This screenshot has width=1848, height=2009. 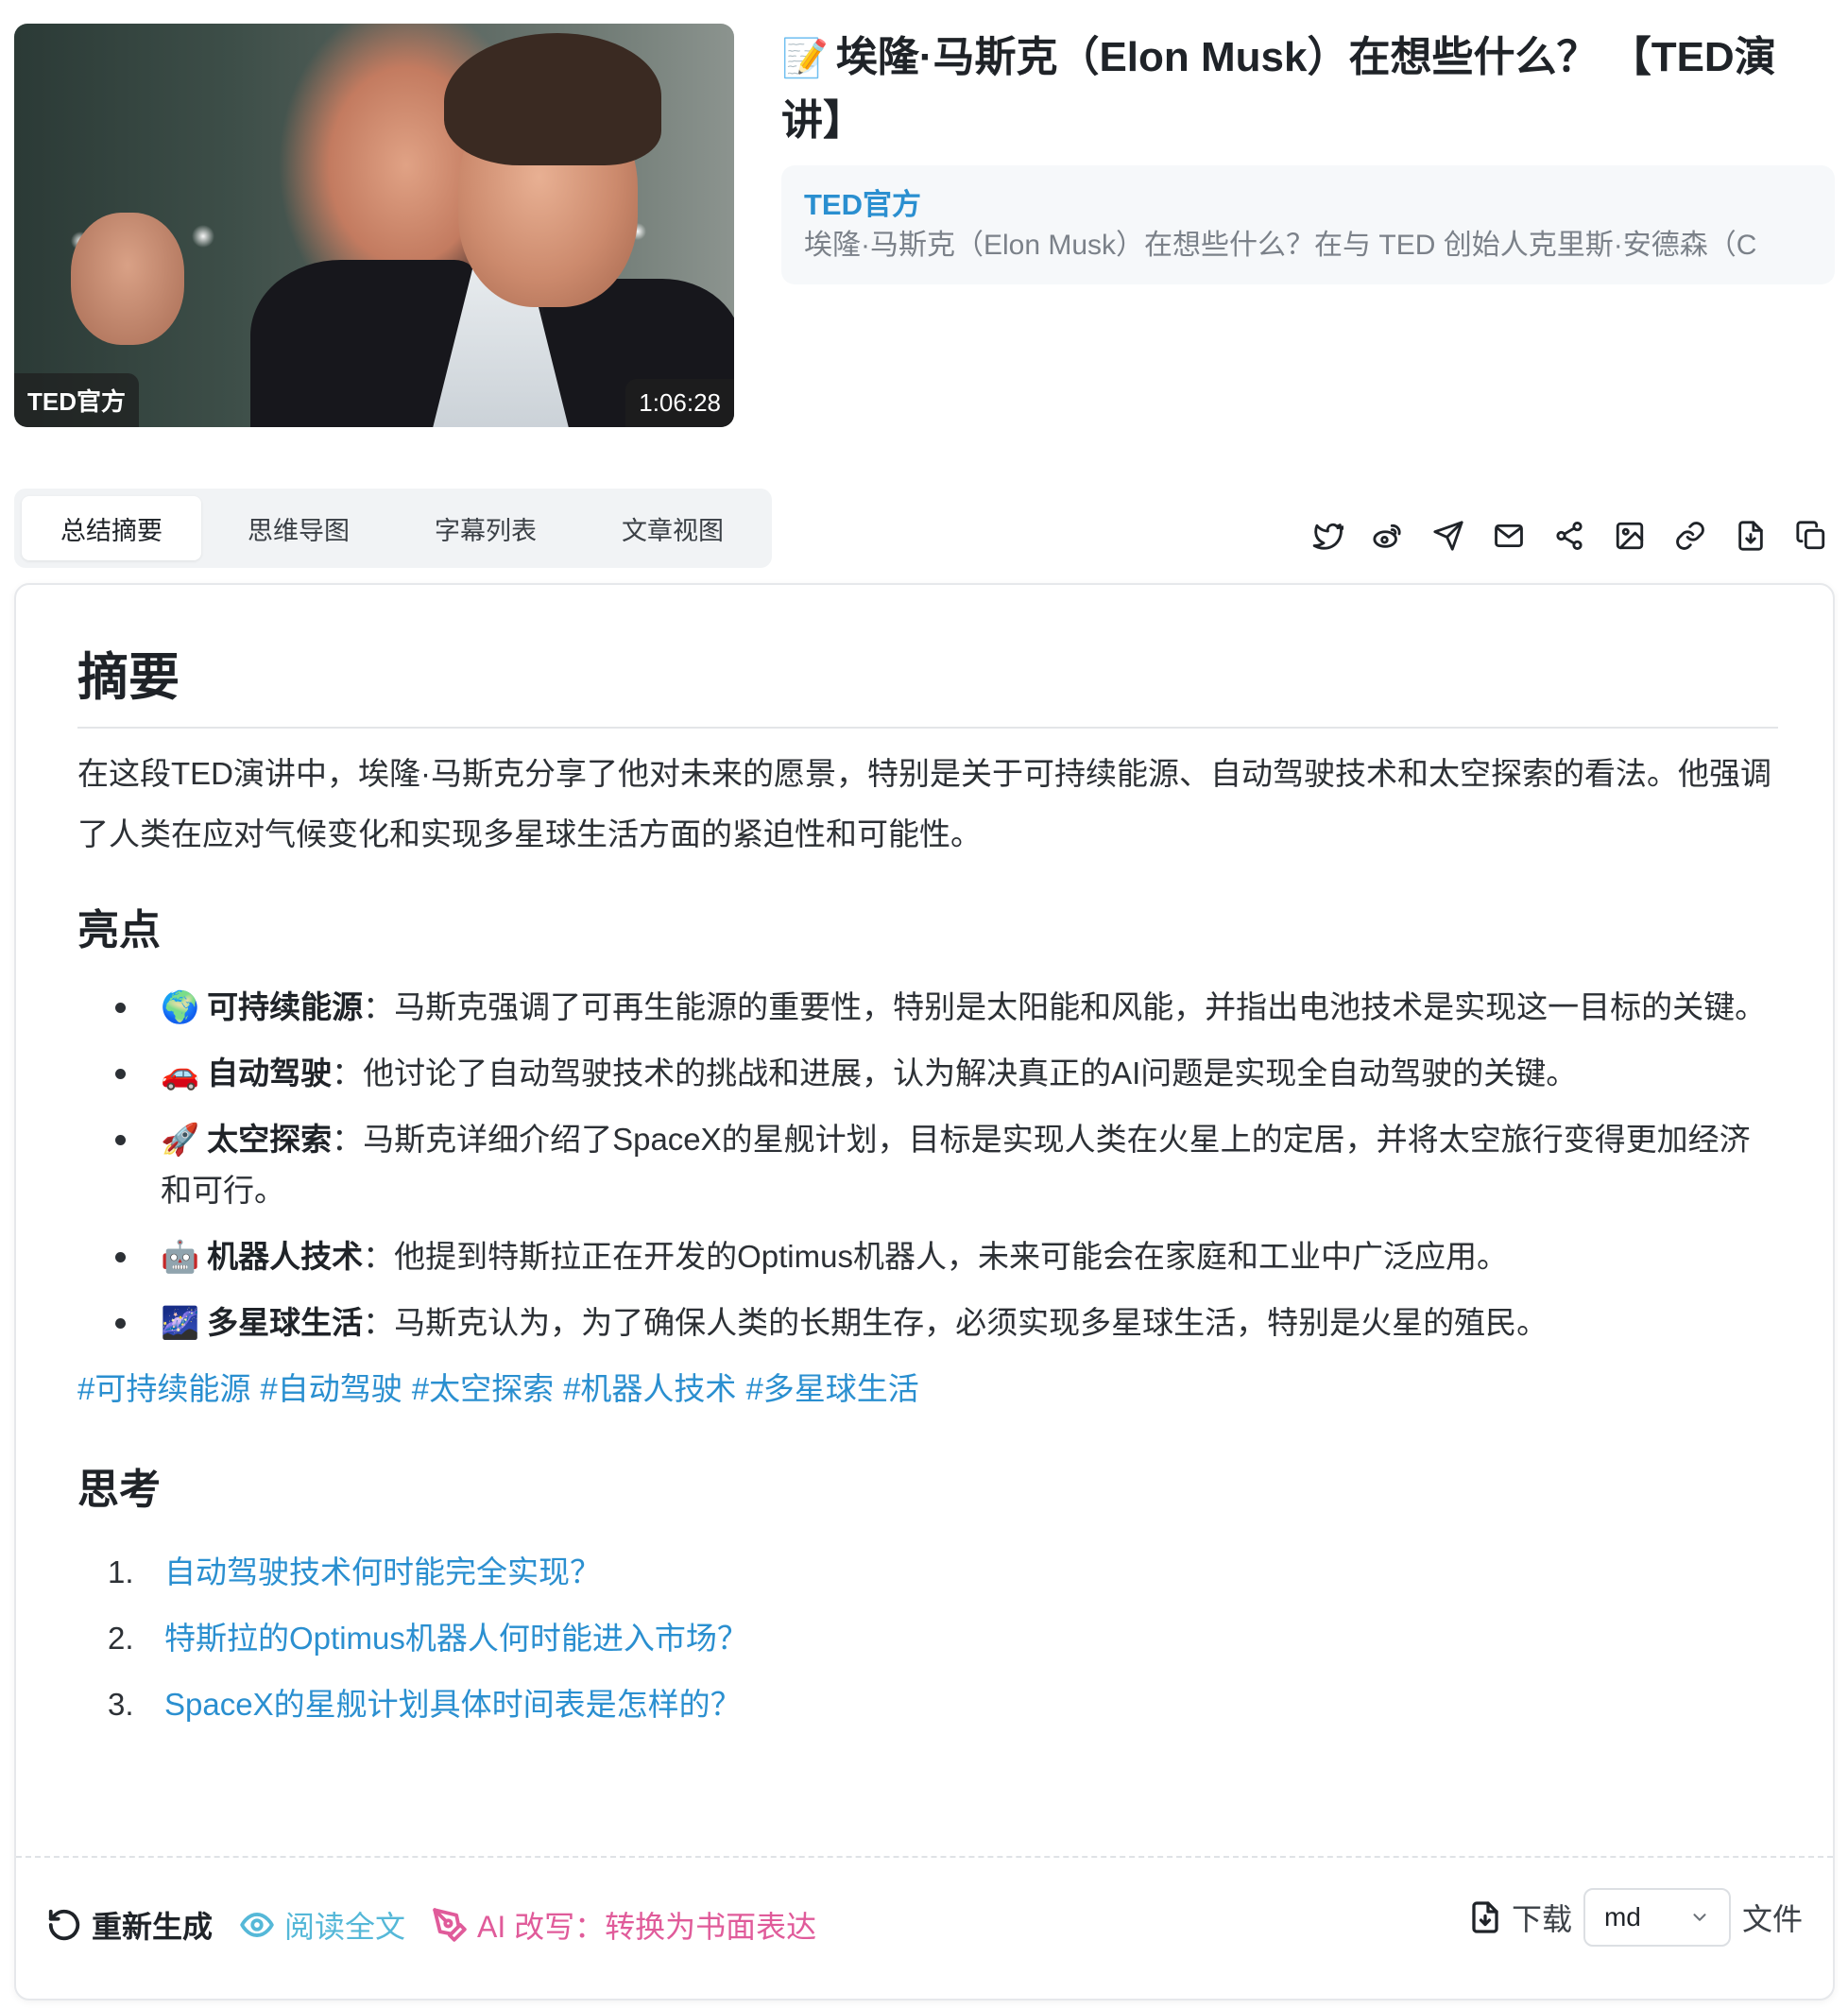 I want to click on summary-heading: 摘要, so click(x=927, y=671).